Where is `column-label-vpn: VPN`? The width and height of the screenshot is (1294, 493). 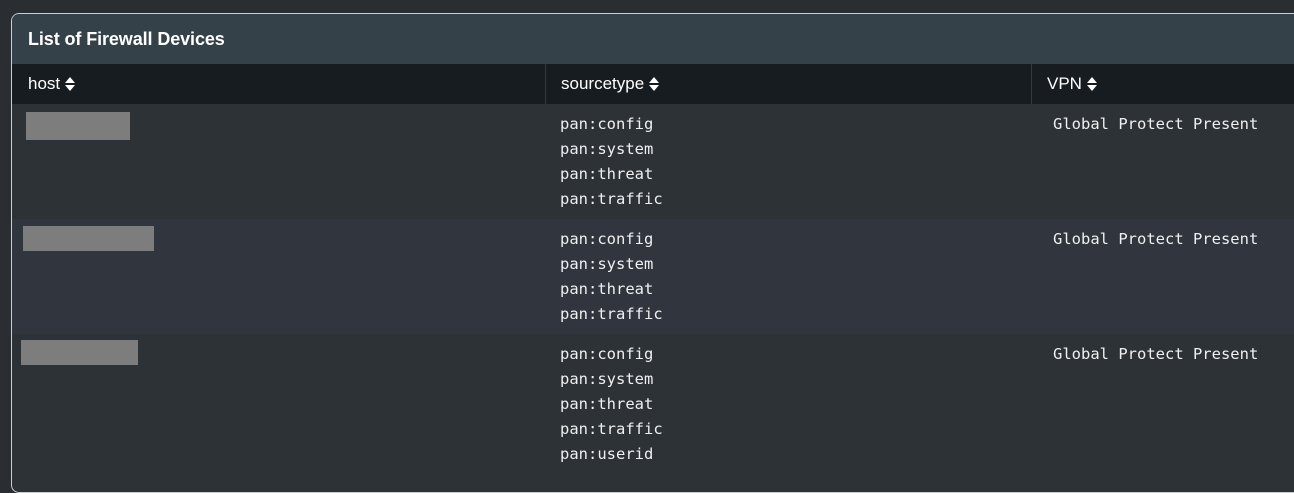
column-label-vpn: VPN is located at coordinates (1064, 83).